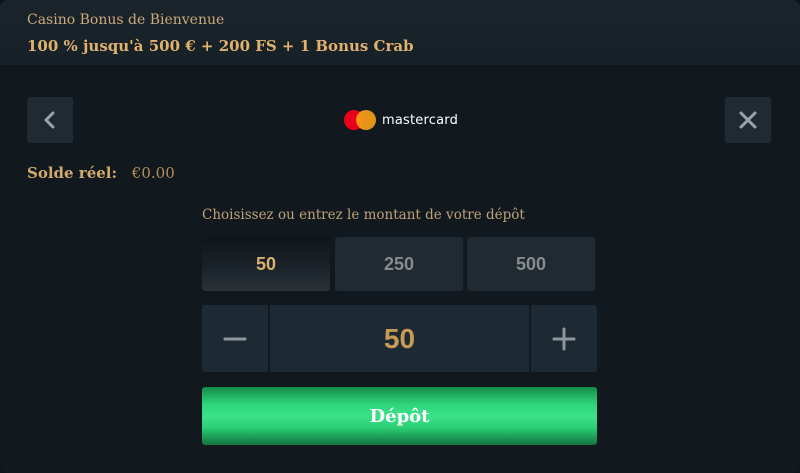  I want to click on back-button, so click(50, 120).